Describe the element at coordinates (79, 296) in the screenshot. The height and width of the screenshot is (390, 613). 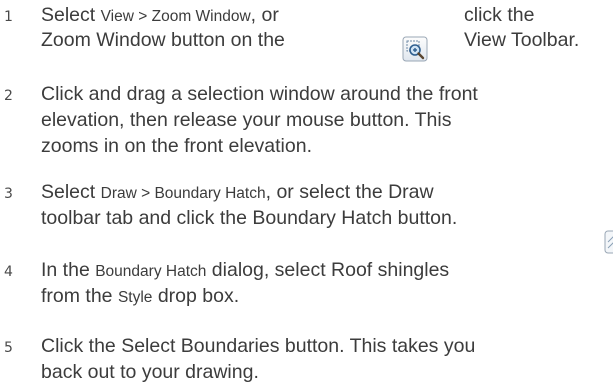
I see `step-text: from the` at that location.